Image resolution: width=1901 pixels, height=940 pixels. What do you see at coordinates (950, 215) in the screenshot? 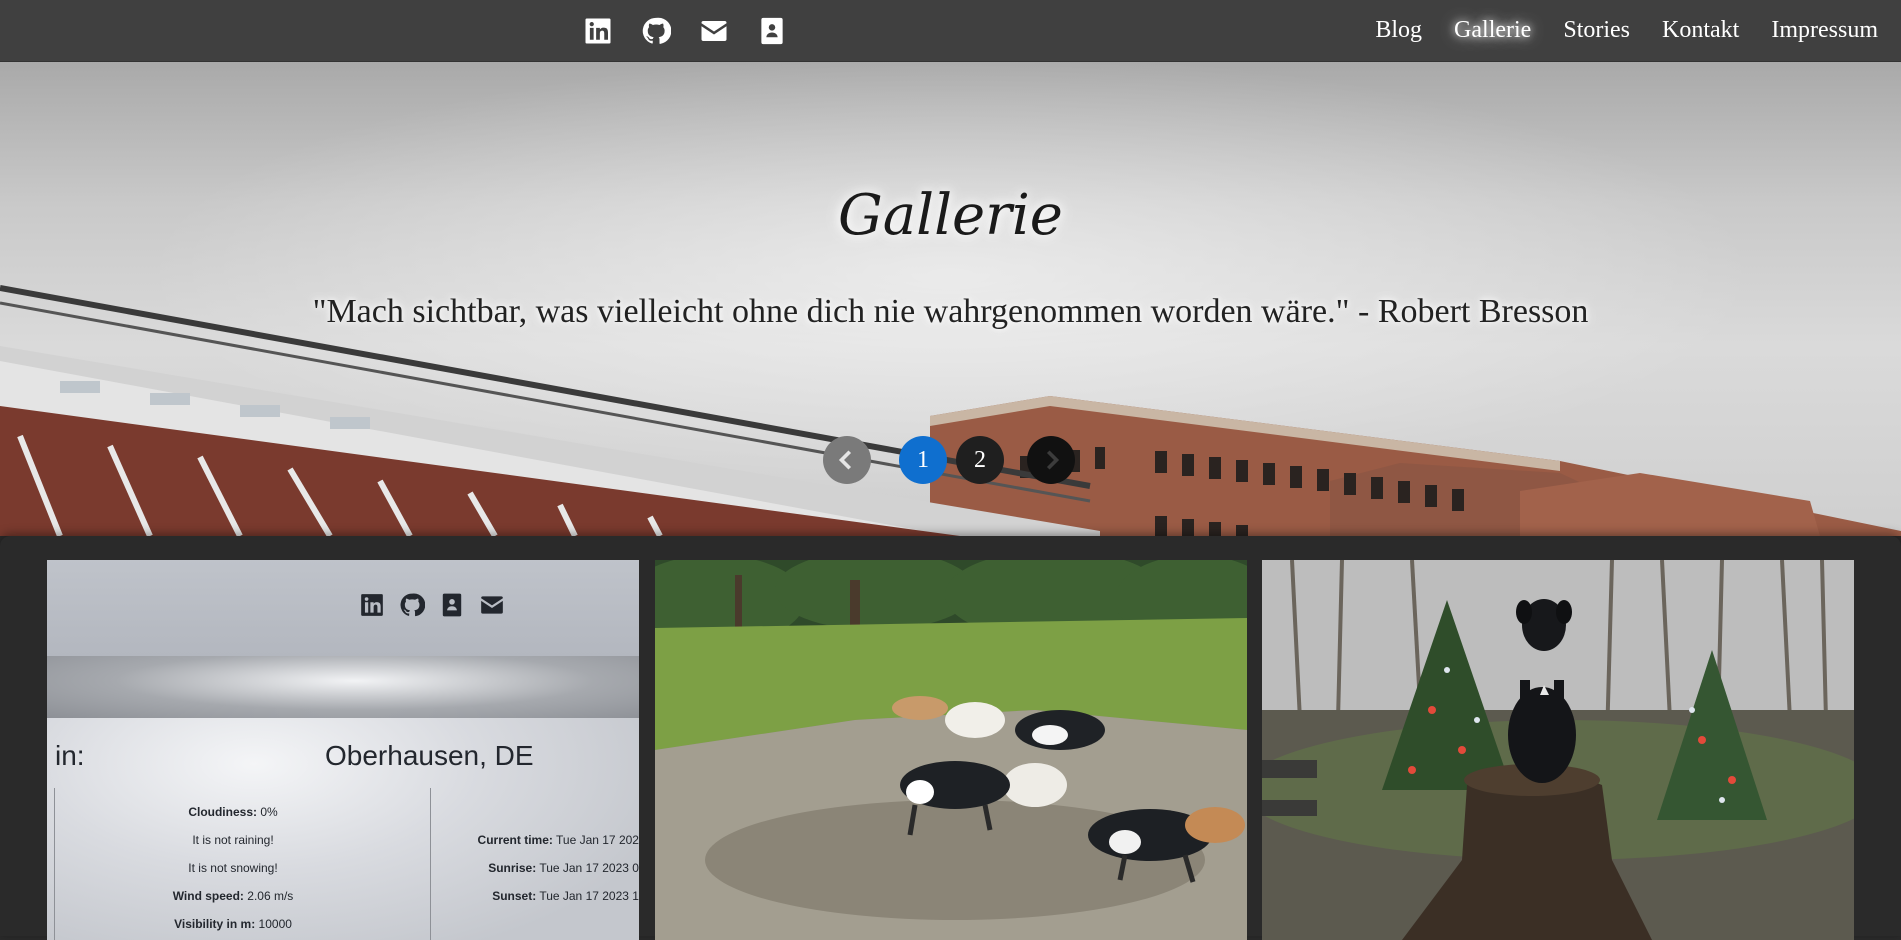
I see `page-title: Gallerie` at bounding box center [950, 215].